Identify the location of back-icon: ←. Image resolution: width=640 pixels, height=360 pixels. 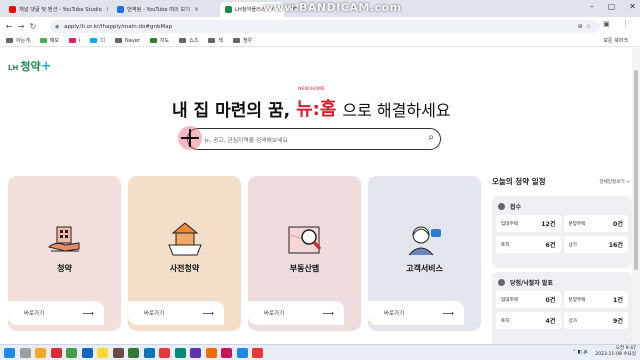
(9, 26).